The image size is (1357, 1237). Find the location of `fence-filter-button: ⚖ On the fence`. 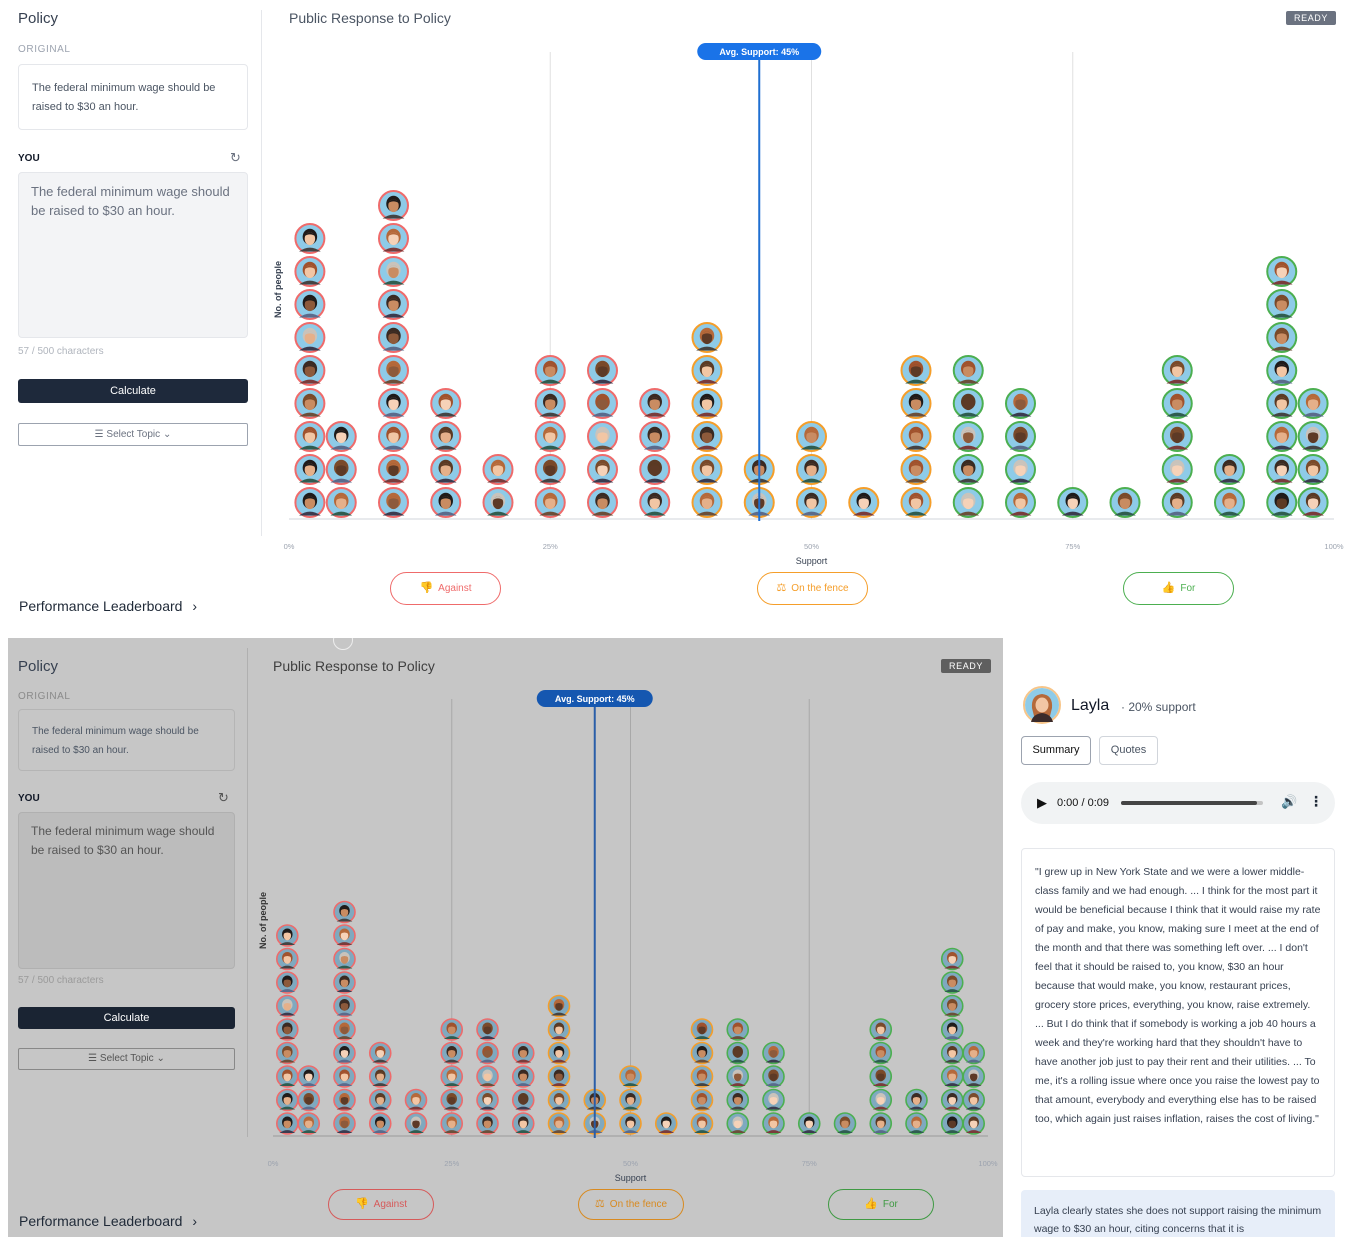

fence-filter-button: ⚖ On the fence is located at coordinates (631, 1204).